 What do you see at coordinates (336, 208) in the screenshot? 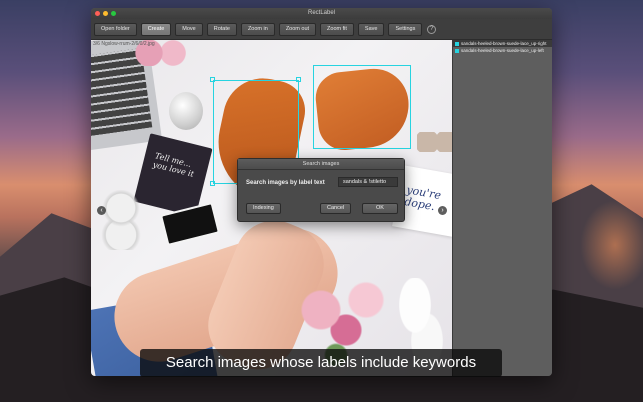
I see `cancel-button: Cancel` at bounding box center [336, 208].